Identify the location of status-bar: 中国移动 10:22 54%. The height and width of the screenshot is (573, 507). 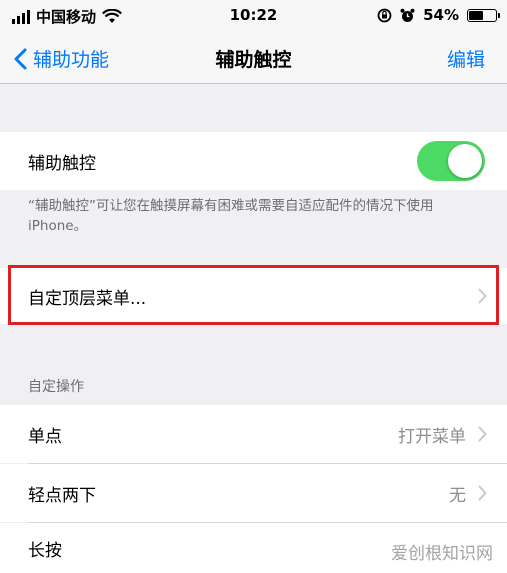
(253, 16).